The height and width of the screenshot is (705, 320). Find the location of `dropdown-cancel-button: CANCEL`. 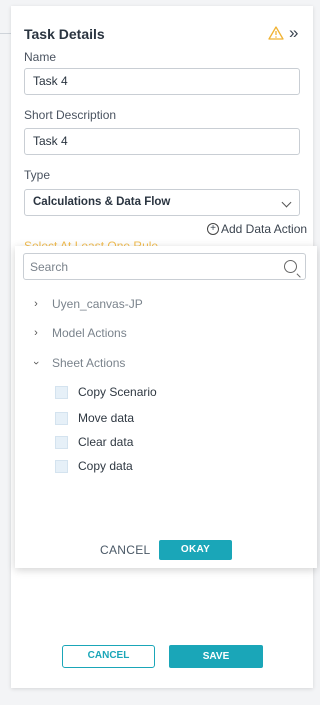

dropdown-cancel-button: CANCEL is located at coordinates (125, 550).